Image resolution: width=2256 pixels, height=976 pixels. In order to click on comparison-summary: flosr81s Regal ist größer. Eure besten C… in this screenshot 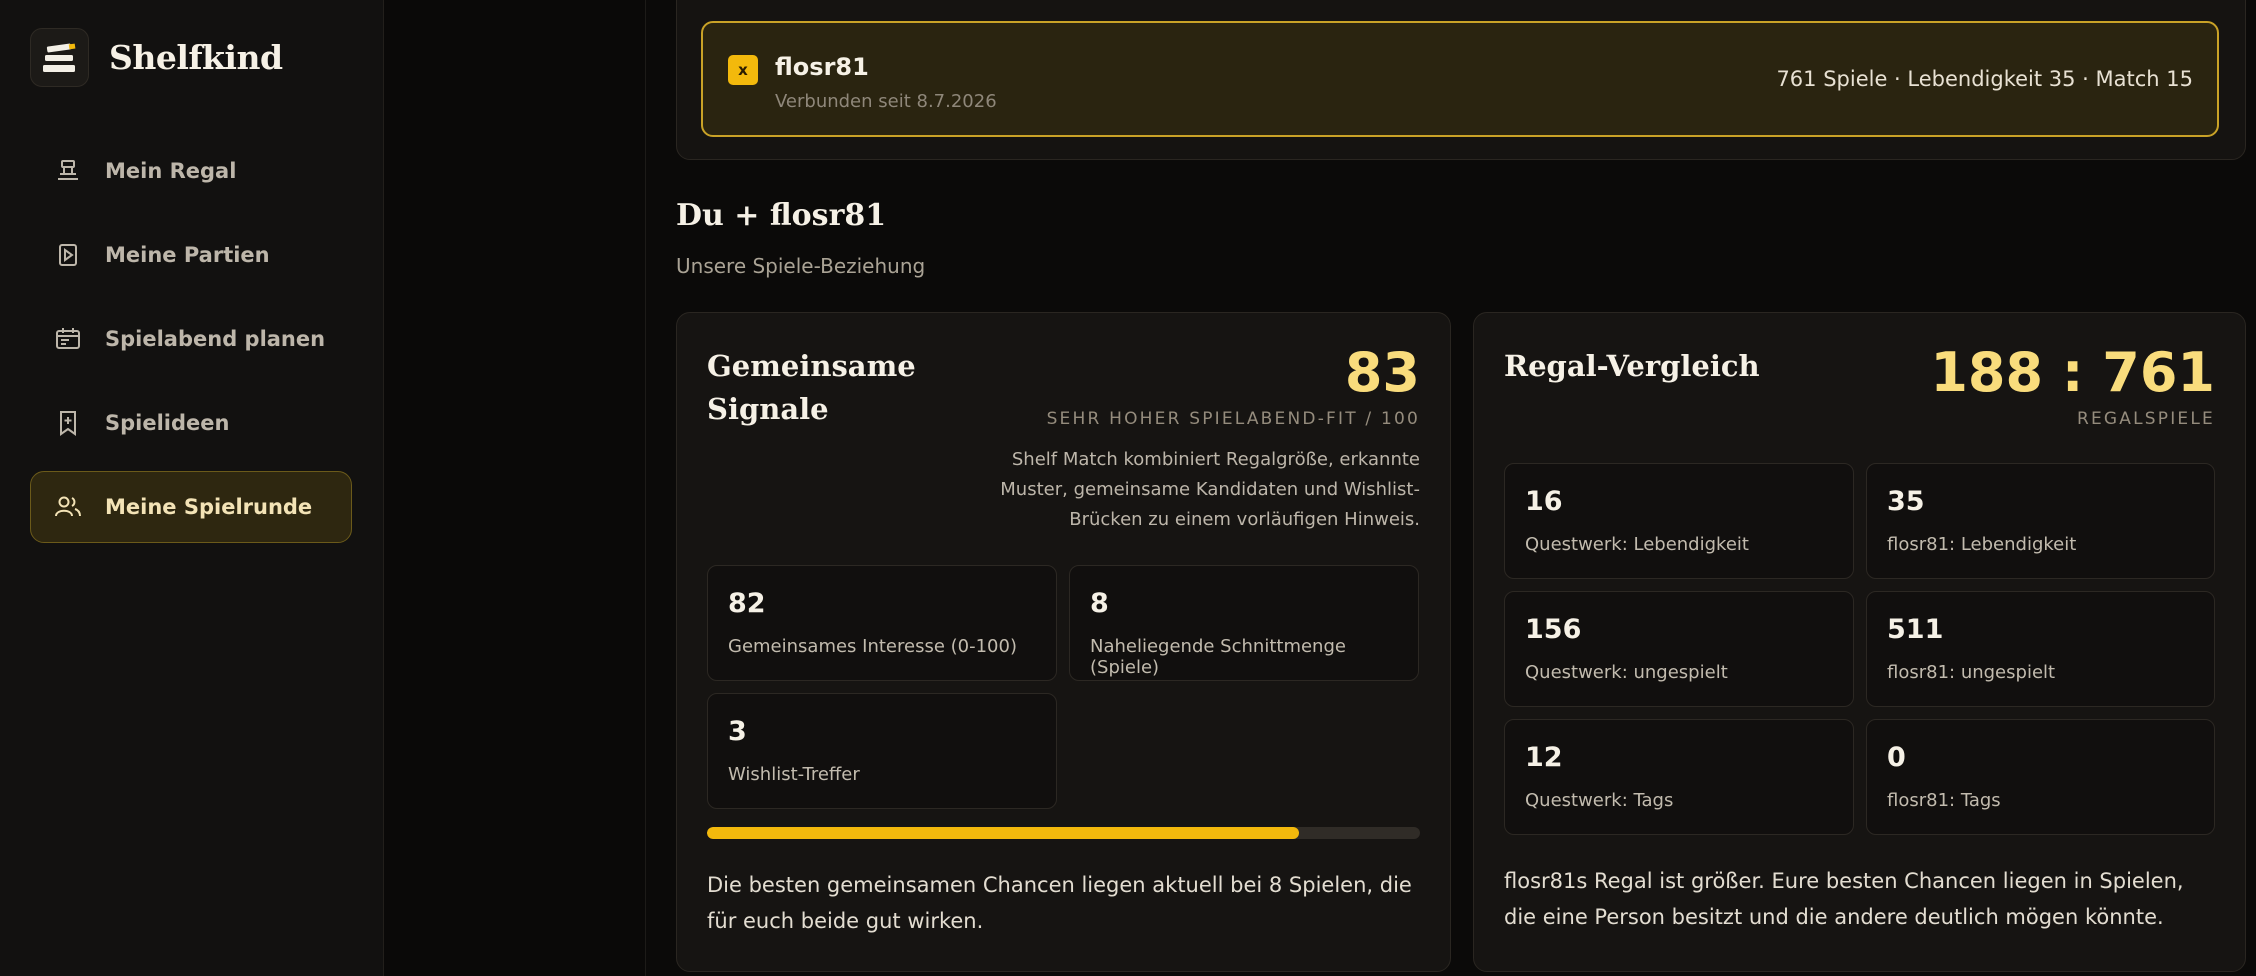, I will do `click(1844, 899)`.